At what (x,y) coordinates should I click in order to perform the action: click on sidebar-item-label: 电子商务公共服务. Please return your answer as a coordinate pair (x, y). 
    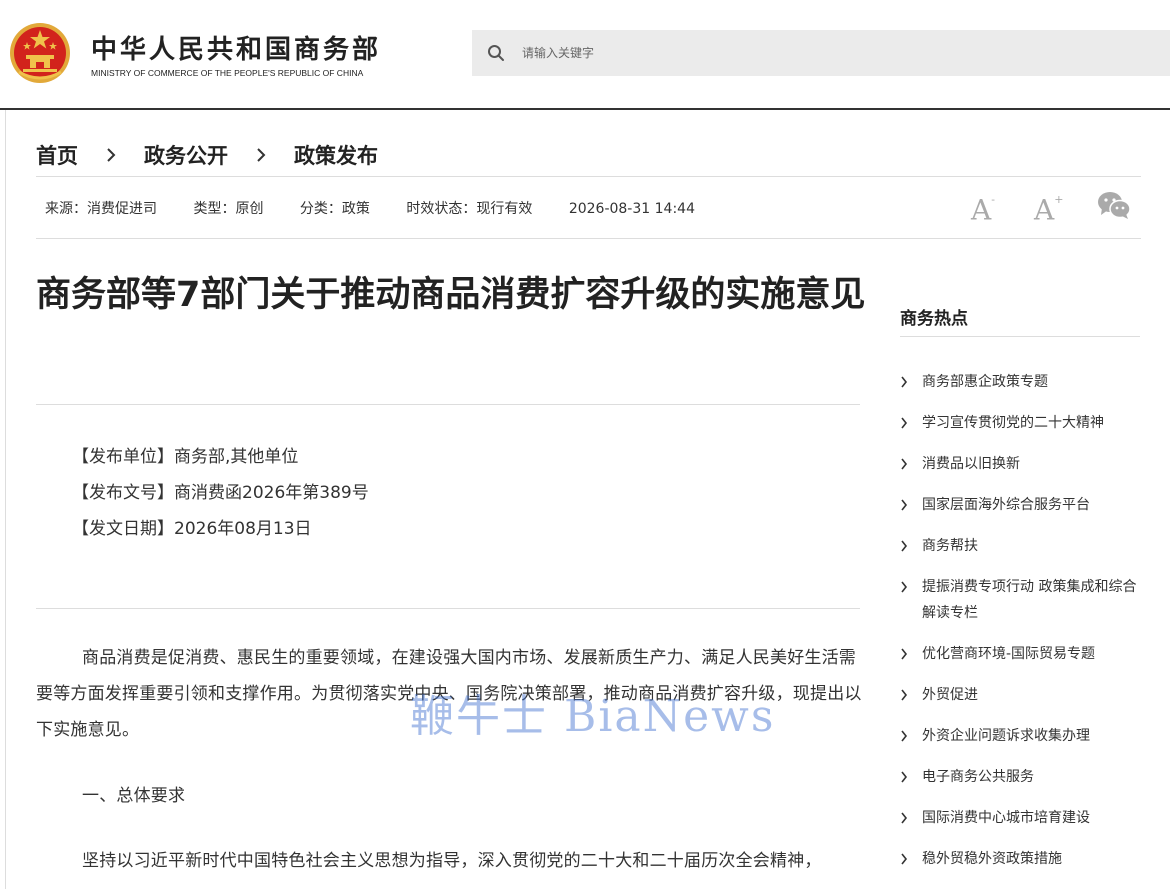
    Looking at the image, I should click on (978, 777).